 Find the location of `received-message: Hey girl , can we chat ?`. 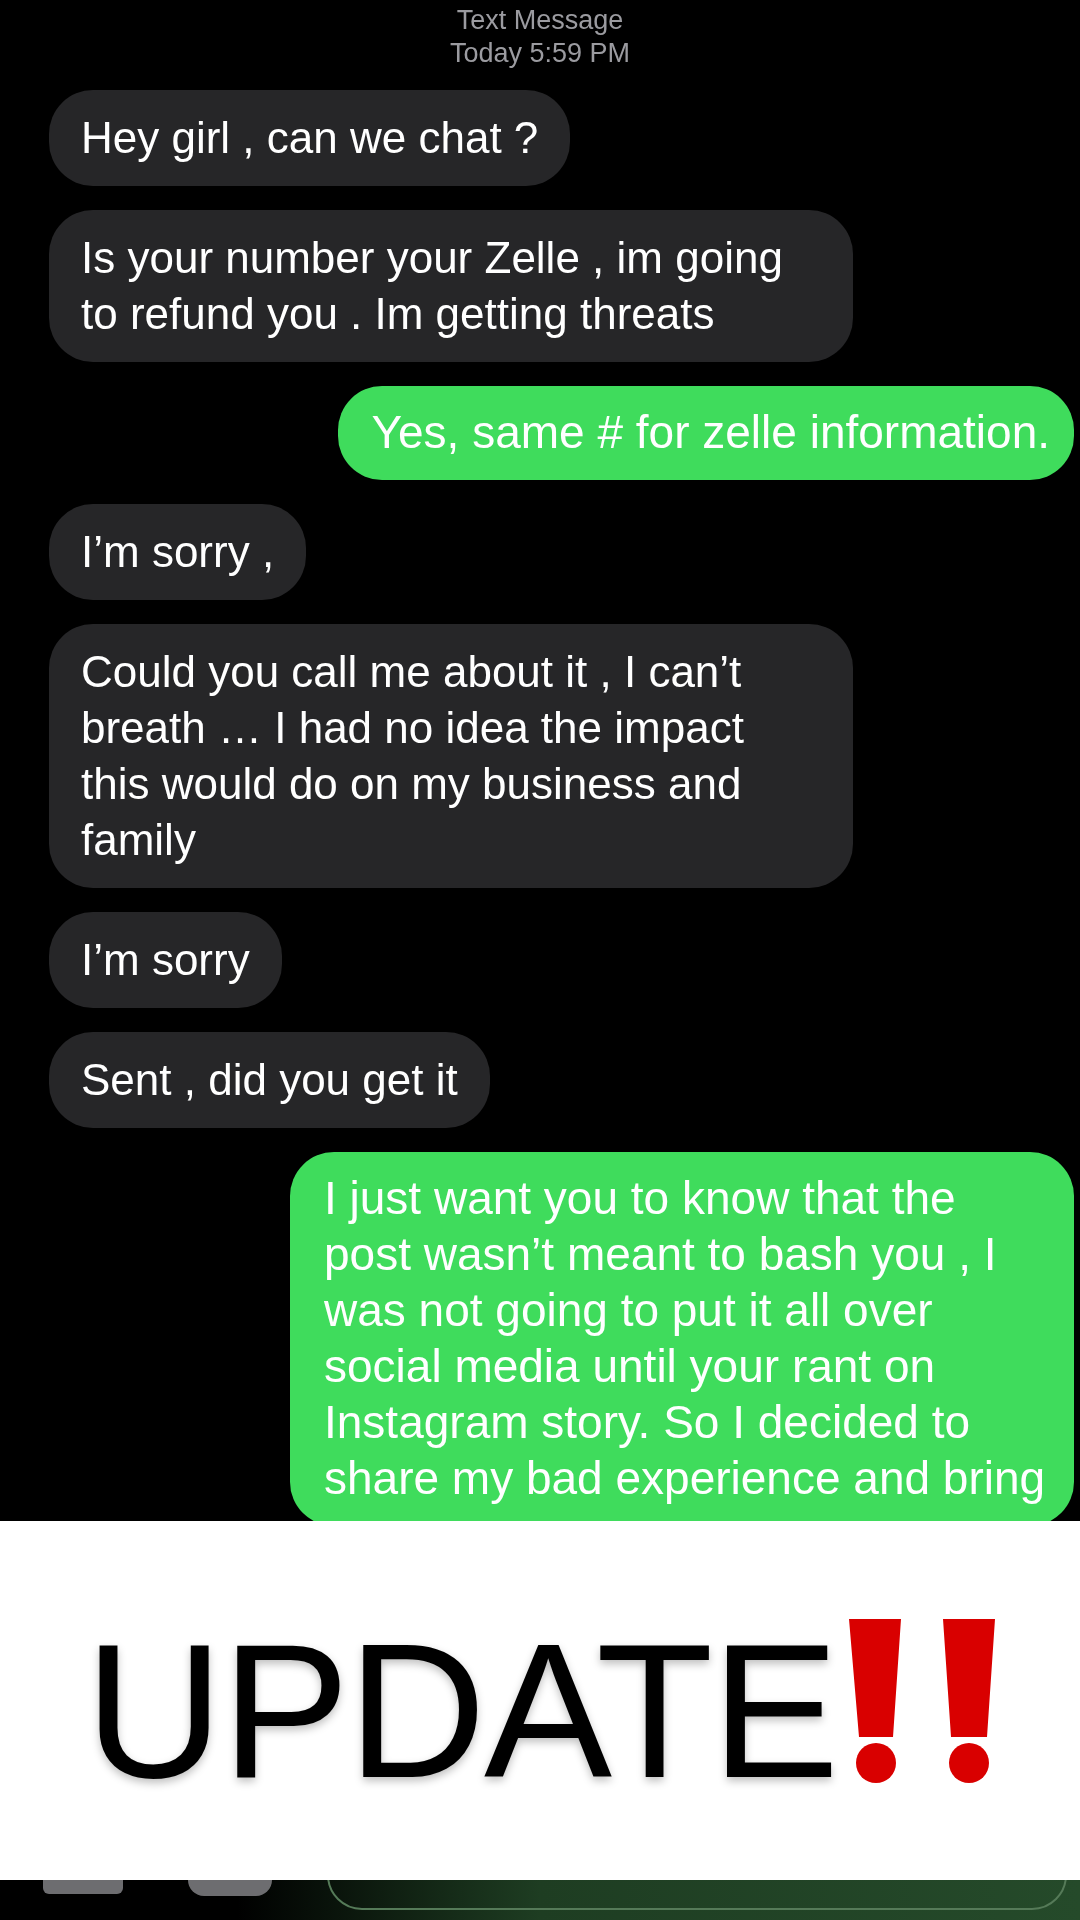

received-message: Hey girl , can we chat ? is located at coordinates (310, 138).